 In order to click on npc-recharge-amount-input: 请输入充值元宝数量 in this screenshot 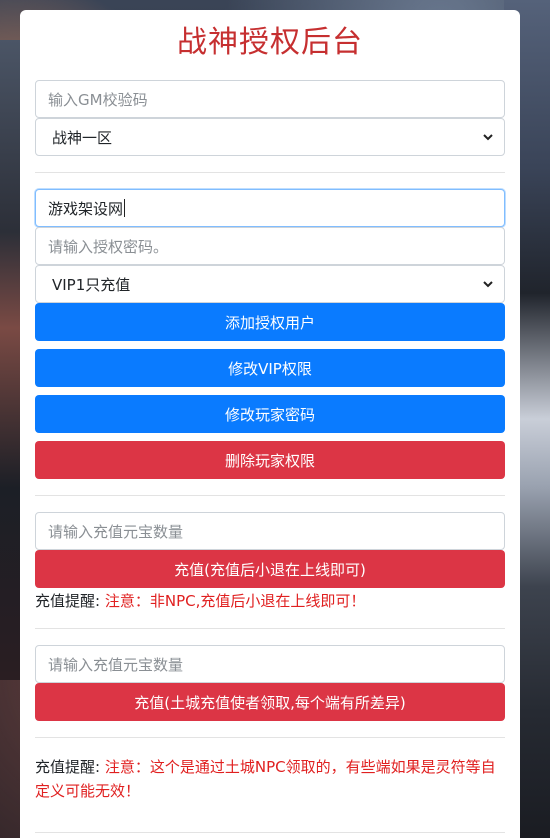, I will do `click(270, 664)`.